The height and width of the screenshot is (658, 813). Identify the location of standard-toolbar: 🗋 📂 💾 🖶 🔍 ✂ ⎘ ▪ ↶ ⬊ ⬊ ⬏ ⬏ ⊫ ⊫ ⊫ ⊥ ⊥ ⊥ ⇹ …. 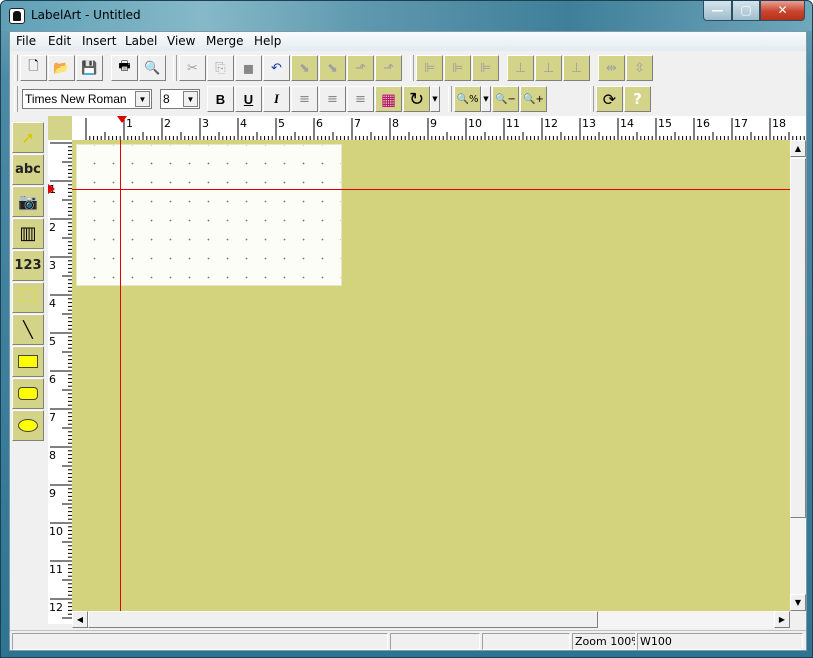
(408, 68).